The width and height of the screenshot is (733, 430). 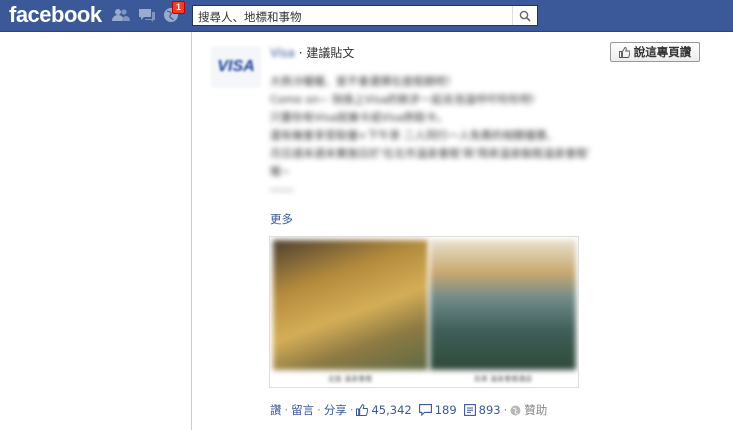 What do you see at coordinates (414, 135) in the screenshot?
I see `post-body-line: 還有機會享受取優+下午茶 二人同行一人免費的相關優惠、` at bounding box center [414, 135].